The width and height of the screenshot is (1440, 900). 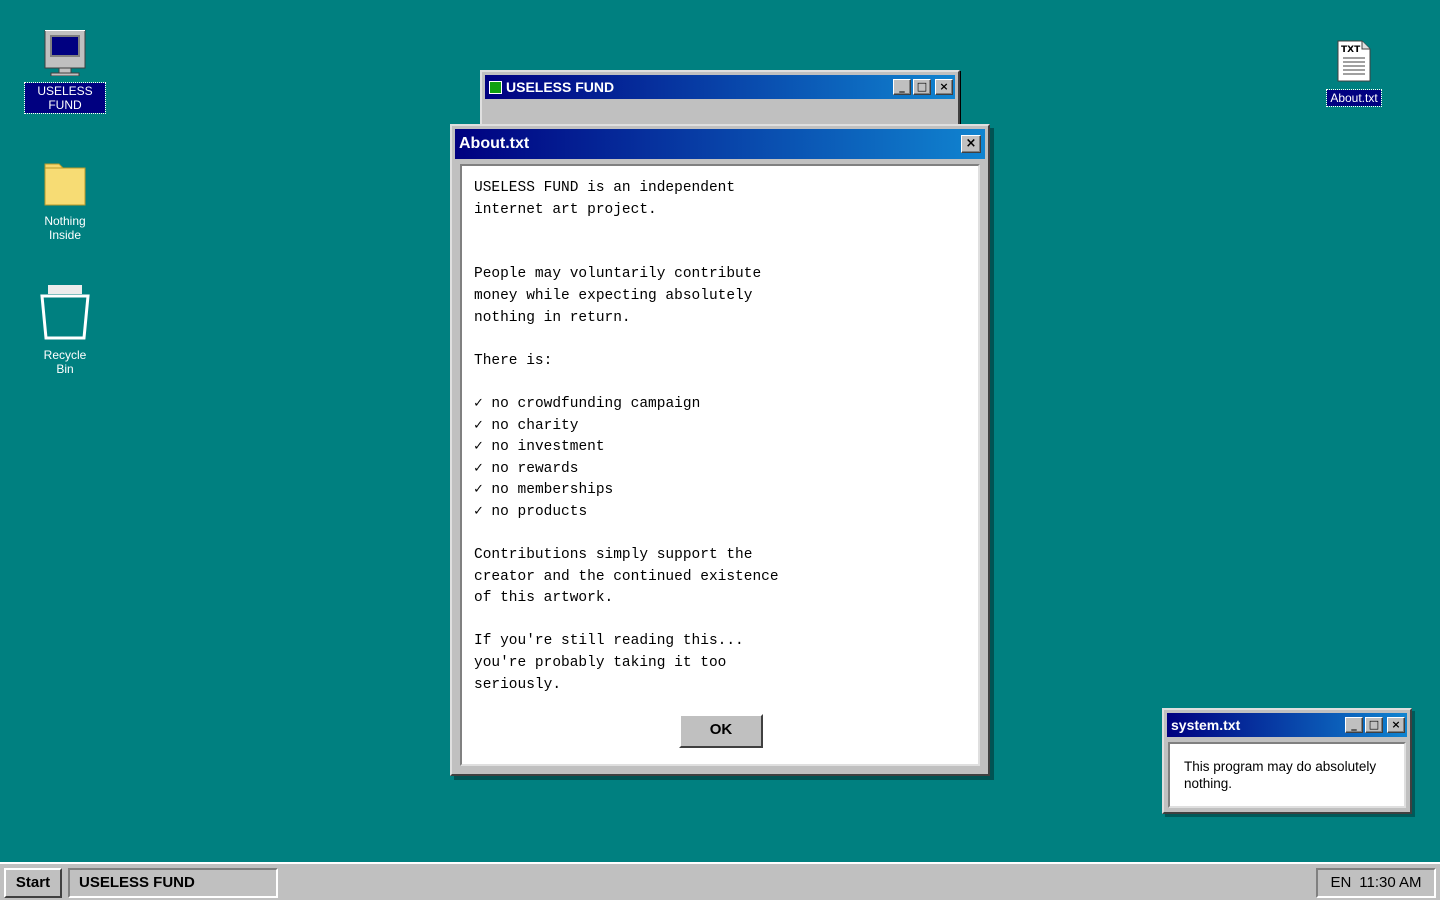 What do you see at coordinates (526, 425) in the screenshot?
I see `checklist-item: ✓ no charity` at bounding box center [526, 425].